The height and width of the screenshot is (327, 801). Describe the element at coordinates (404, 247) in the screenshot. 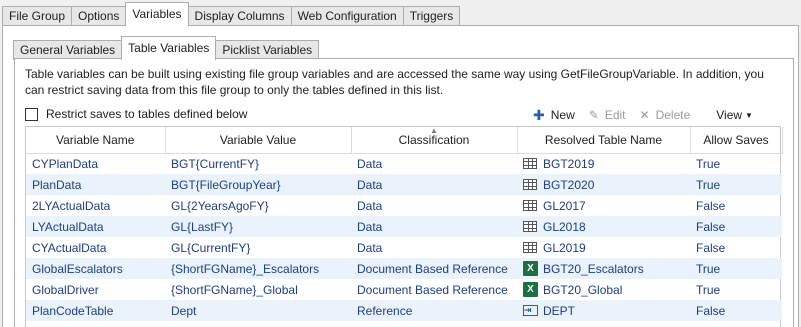

I see `table-row: CYActualData GL{CurrentFY} Data GL2019 False` at that location.